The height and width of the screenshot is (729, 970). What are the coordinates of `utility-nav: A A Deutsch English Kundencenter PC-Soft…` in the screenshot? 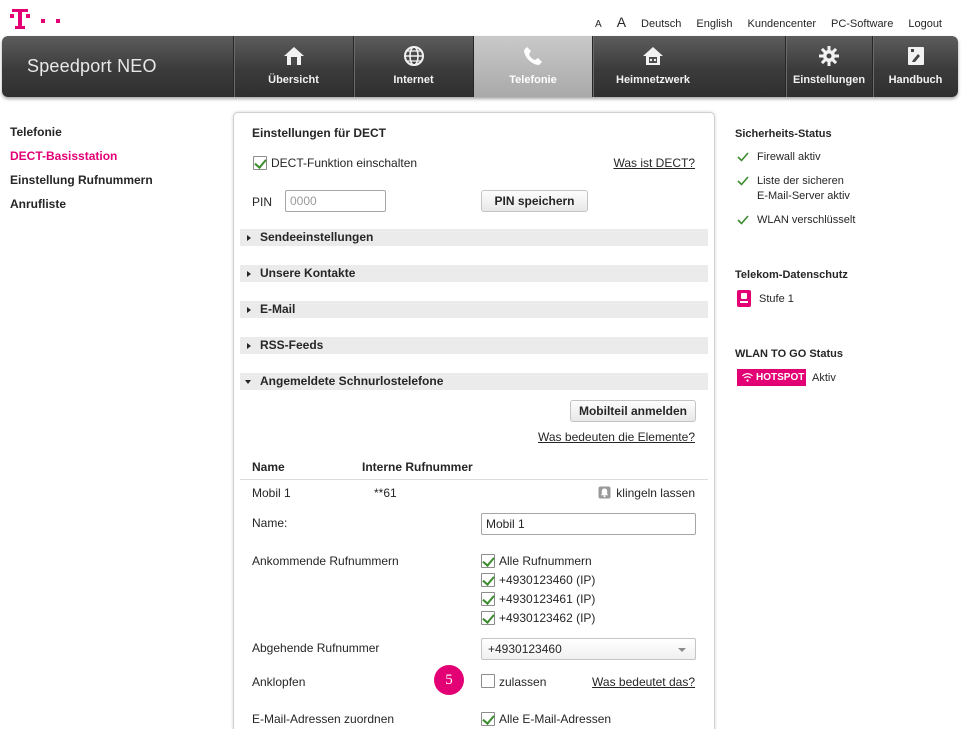 It's located at (768, 22).